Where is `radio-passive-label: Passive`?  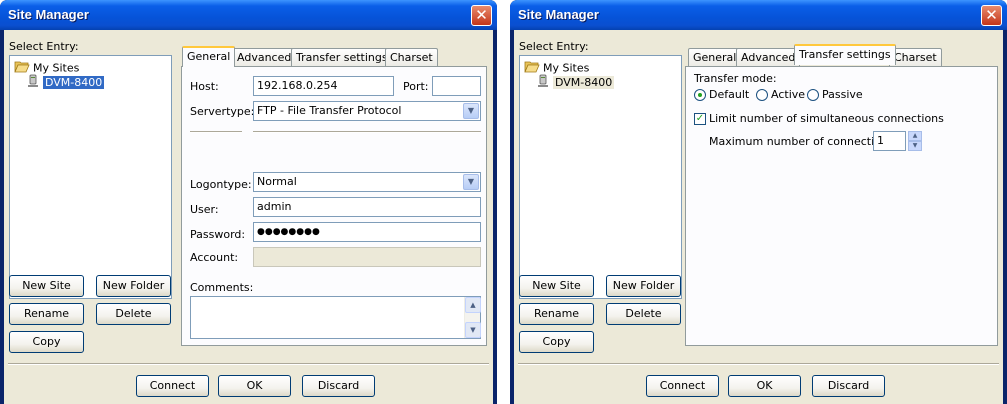 radio-passive-label: Passive is located at coordinates (842, 94).